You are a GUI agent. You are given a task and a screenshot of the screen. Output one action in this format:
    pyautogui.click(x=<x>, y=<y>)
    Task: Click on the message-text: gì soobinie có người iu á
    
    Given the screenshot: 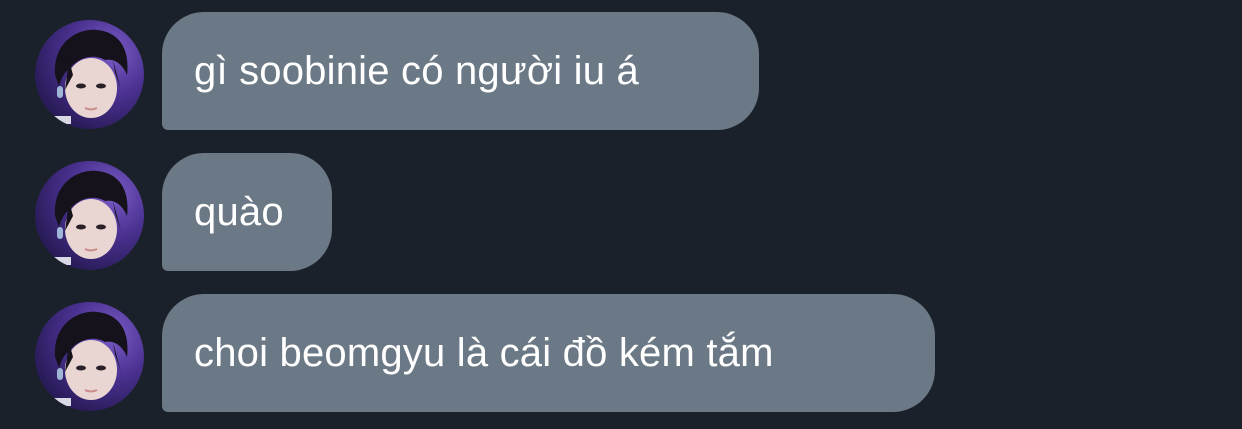 What is the action you would take?
    pyautogui.click(x=416, y=71)
    